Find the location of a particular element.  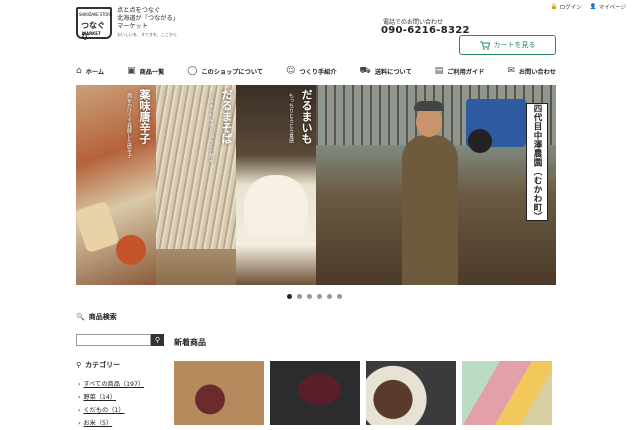

hero-panel-imo: だるまいも もっちりとろとろ食感 is located at coordinates (276, 185).